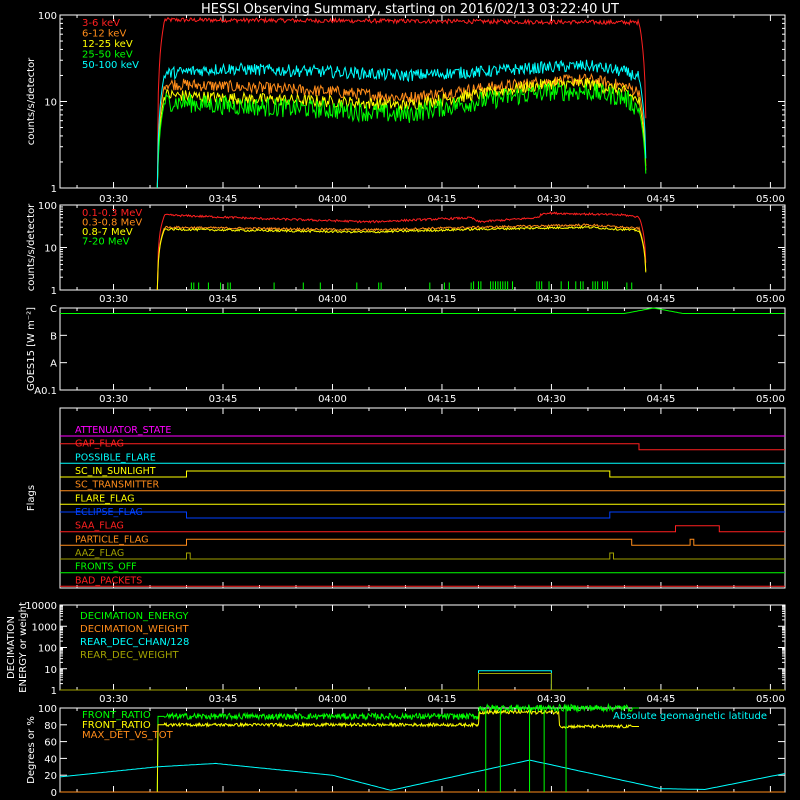  I want to click on decim-ytick-label: 10000, so click(41, 606).